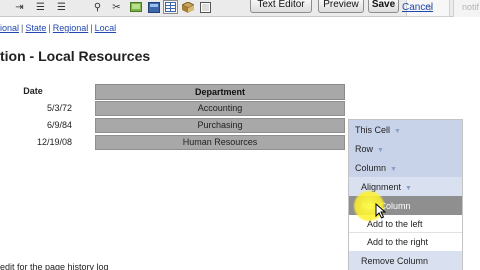 This screenshot has height=270, width=480. Describe the element at coordinates (54, 266) in the screenshot. I see `page-history-hint: edit for the page history log` at that location.